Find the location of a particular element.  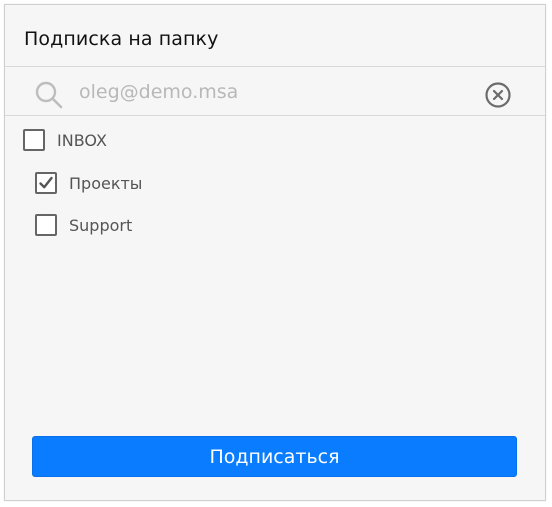

search-input is located at coordinates (274, 92).